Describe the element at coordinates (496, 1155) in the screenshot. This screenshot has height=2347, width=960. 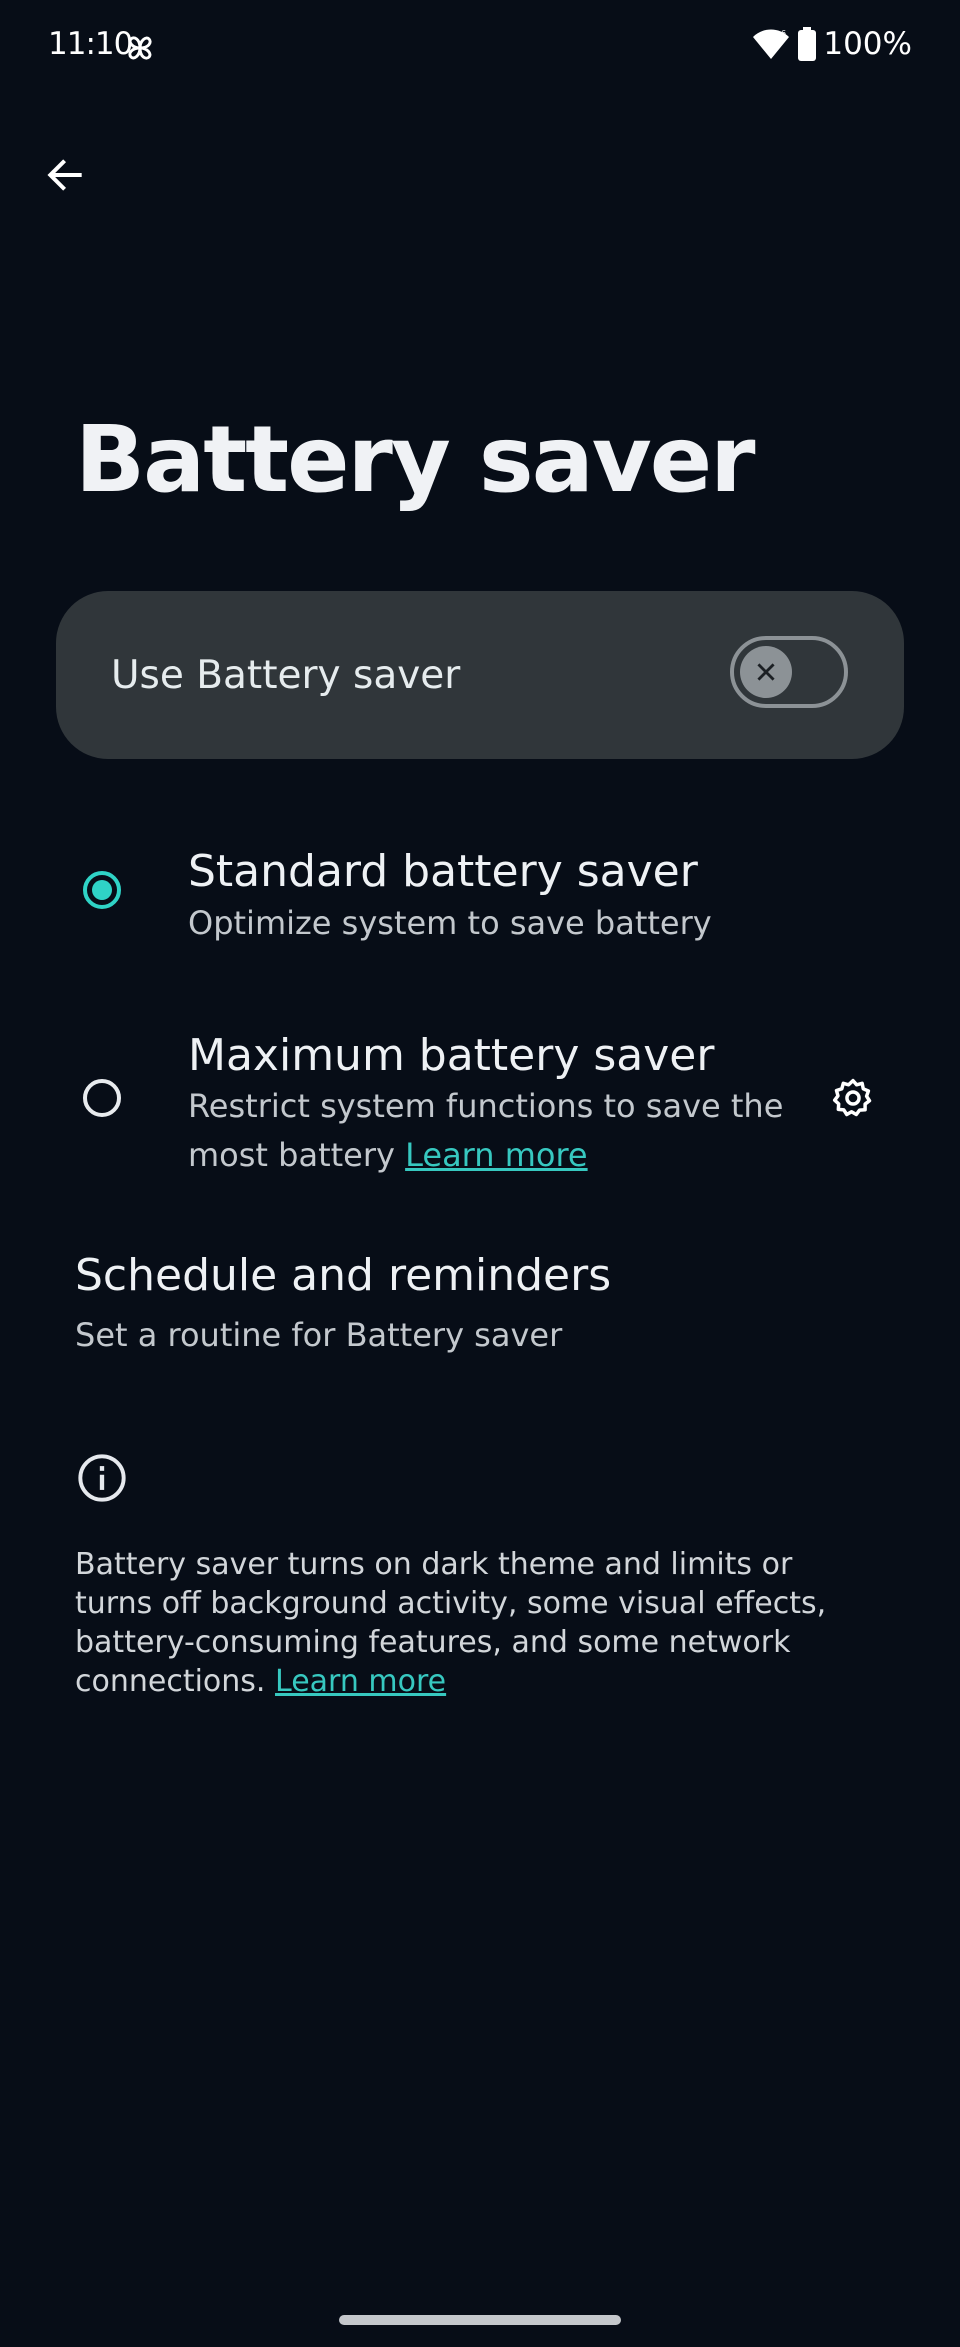
I see `maximum-learn-more-link: Learn more` at that location.